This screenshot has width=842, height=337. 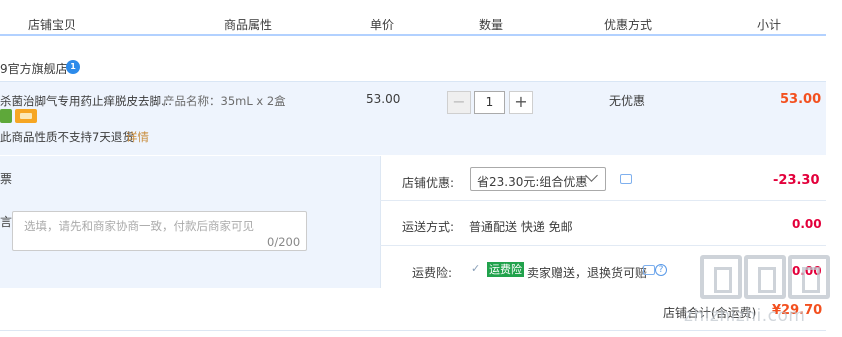 What do you see at coordinates (67, 137) in the screenshot?
I see `return-policy-note: 此商品性质不支持7天退货` at bounding box center [67, 137].